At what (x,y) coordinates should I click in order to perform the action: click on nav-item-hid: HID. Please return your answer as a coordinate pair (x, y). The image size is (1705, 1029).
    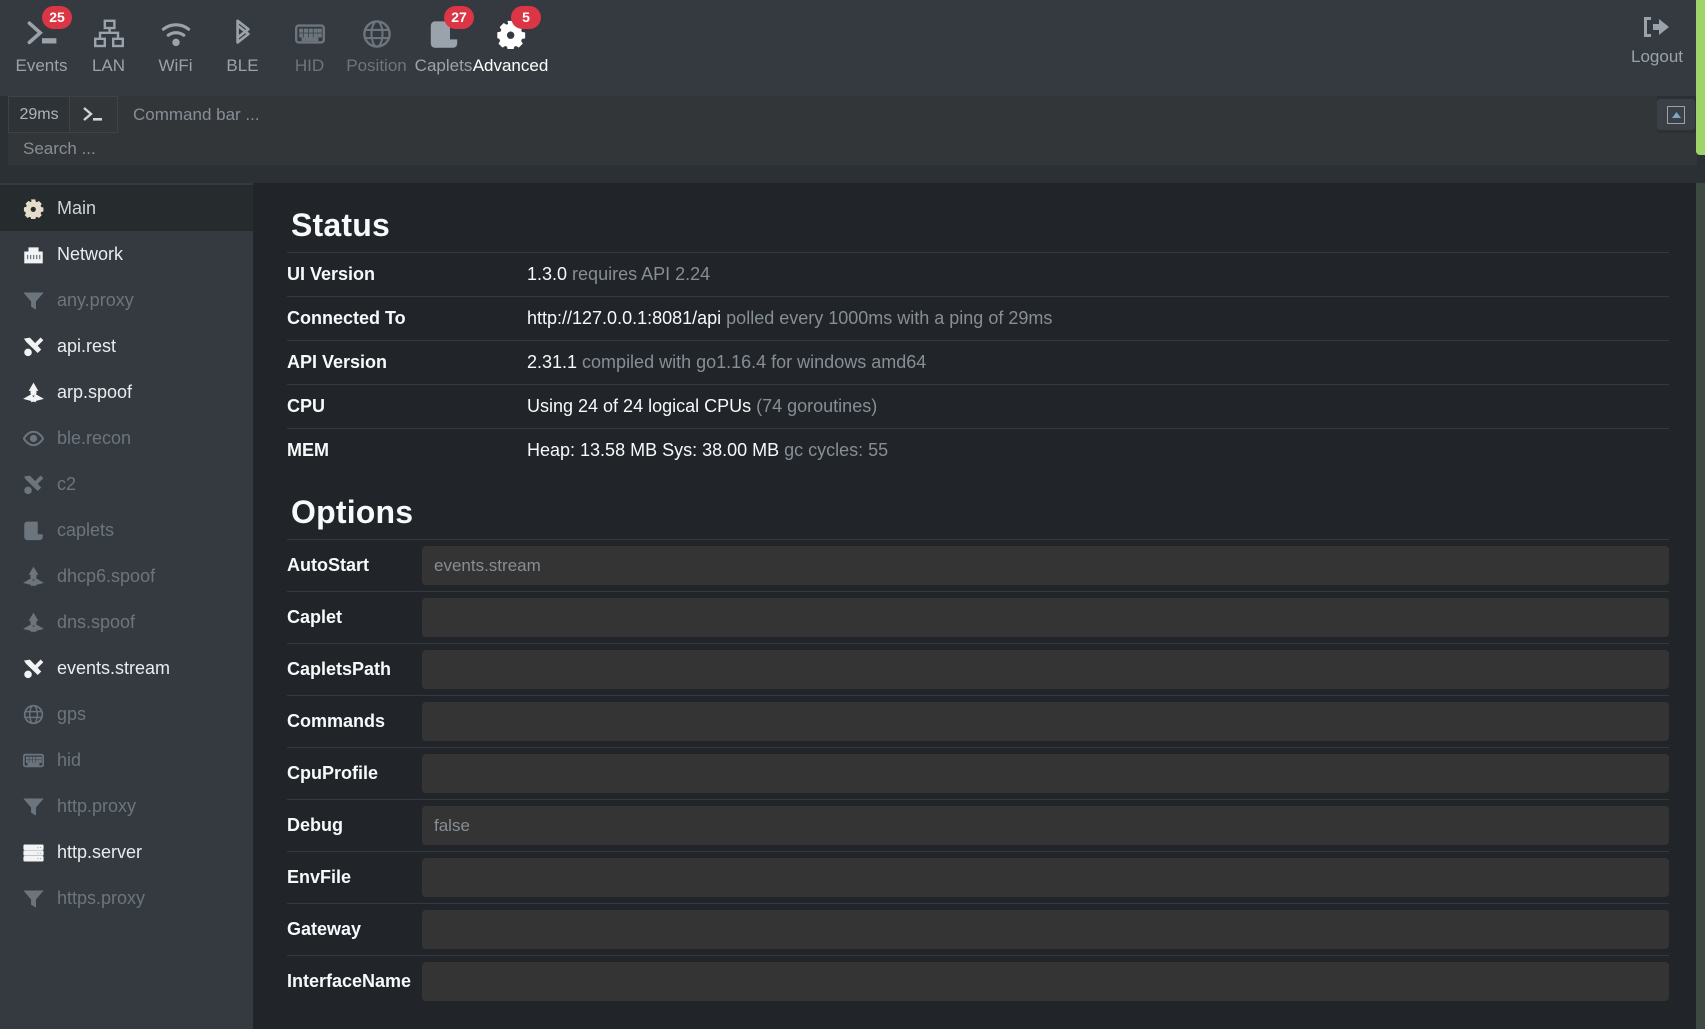
    Looking at the image, I should click on (309, 42).